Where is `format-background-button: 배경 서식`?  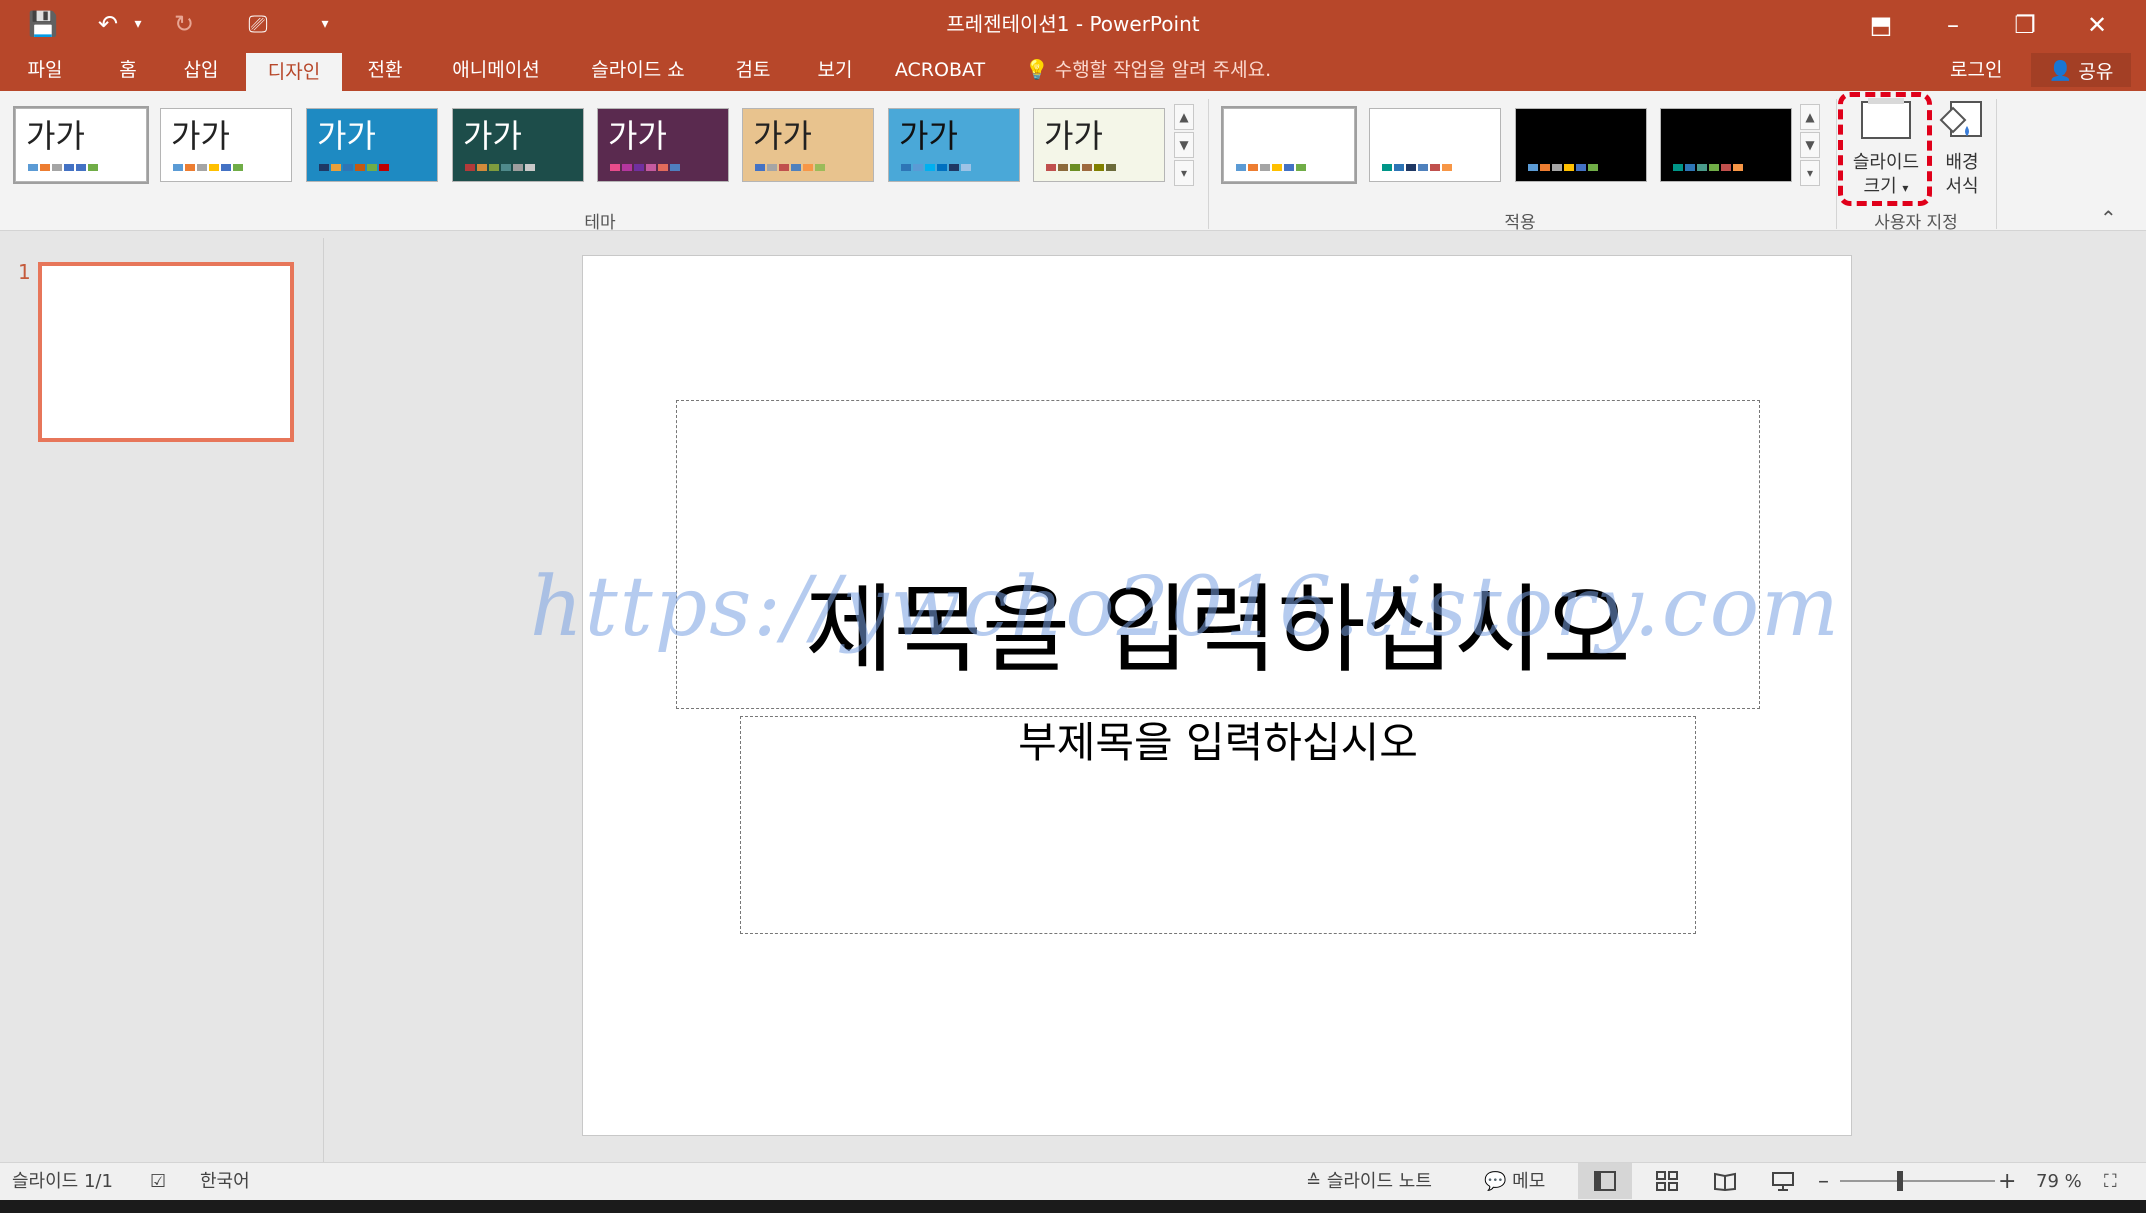
format-background-button: 배경 서식 is located at coordinates (1962, 147).